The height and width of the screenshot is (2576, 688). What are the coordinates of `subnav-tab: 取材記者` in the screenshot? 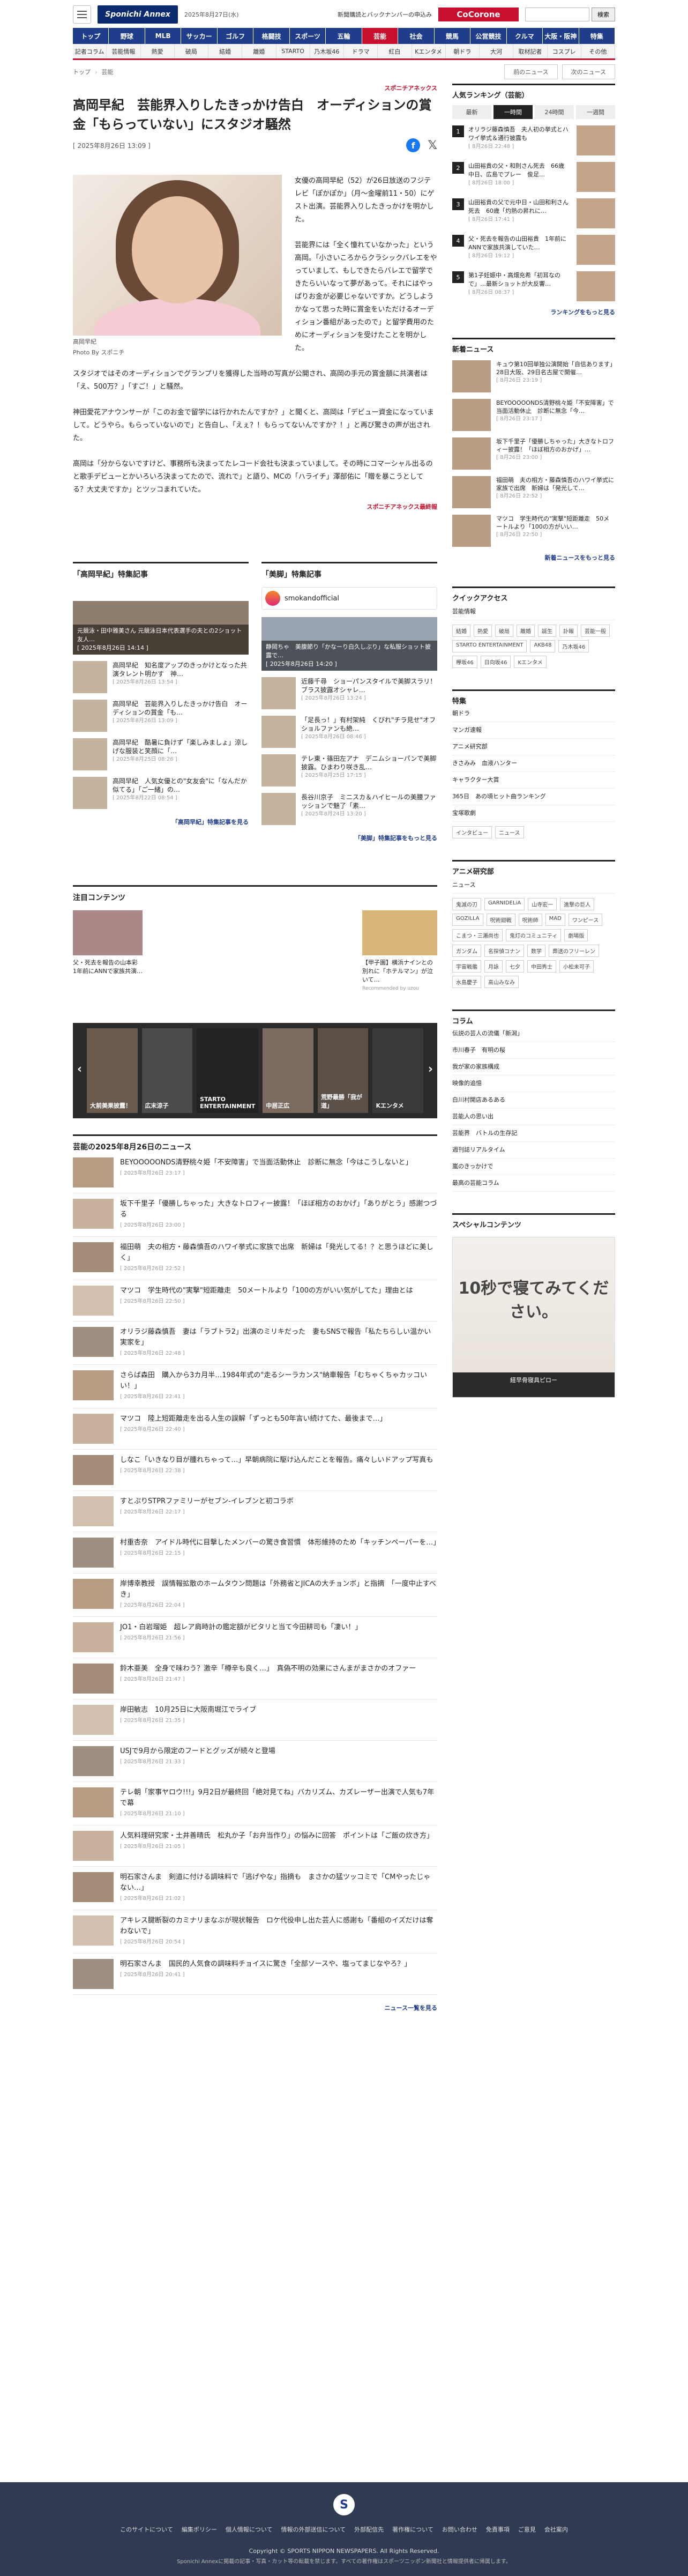 It's located at (530, 51).